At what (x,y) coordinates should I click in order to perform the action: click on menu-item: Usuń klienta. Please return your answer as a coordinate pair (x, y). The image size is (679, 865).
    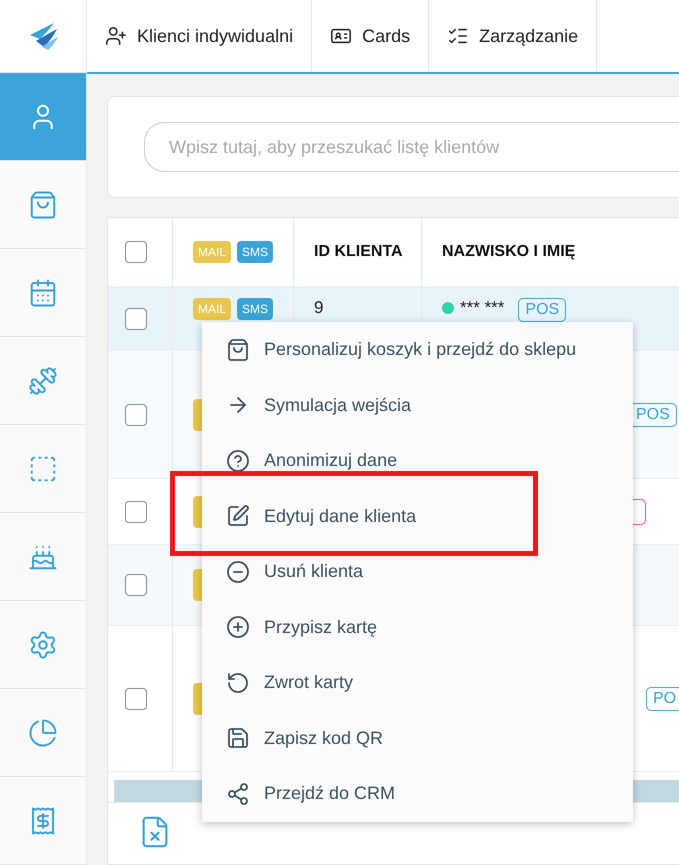
    Looking at the image, I should click on (417, 572).